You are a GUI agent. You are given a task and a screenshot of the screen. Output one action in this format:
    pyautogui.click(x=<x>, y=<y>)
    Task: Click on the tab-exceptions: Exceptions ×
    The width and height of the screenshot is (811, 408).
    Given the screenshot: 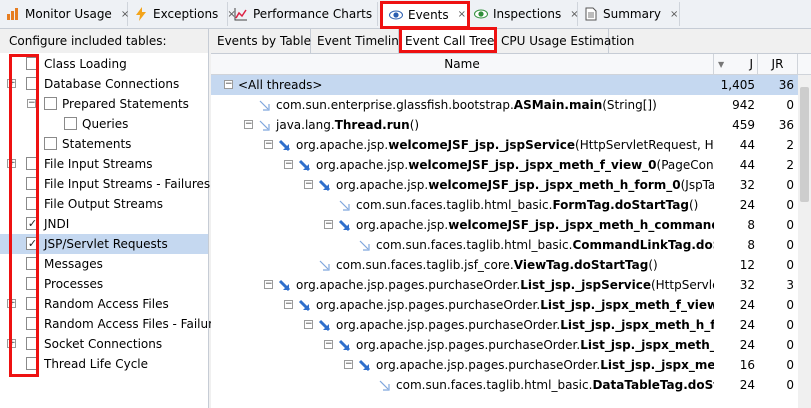 What is the action you would take?
    pyautogui.click(x=182, y=14)
    